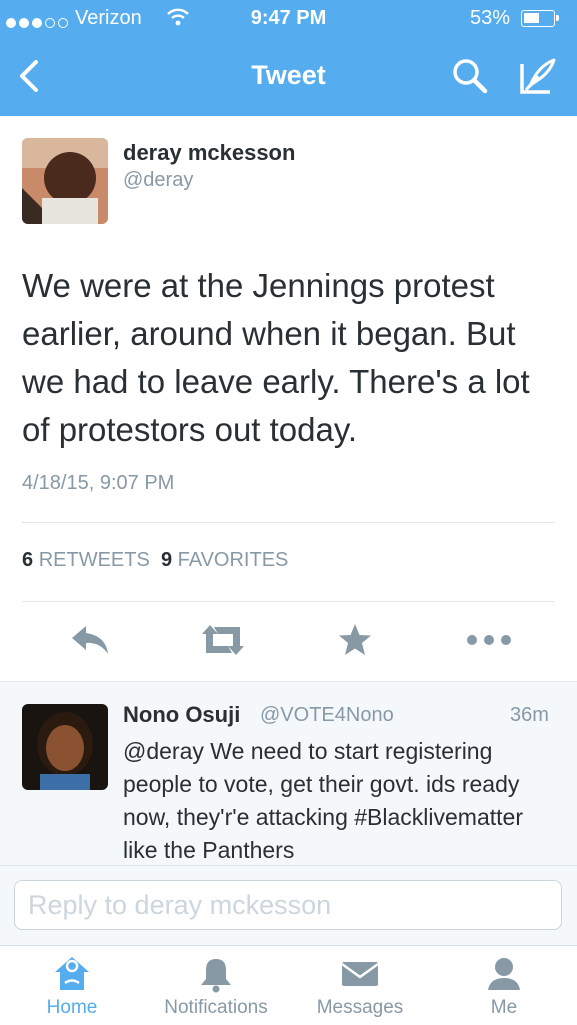  What do you see at coordinates (98, 483) in the screenshot?
I see `tweet-date: 4/18/15, 9:07 PM` at bounding box center [98, 483].